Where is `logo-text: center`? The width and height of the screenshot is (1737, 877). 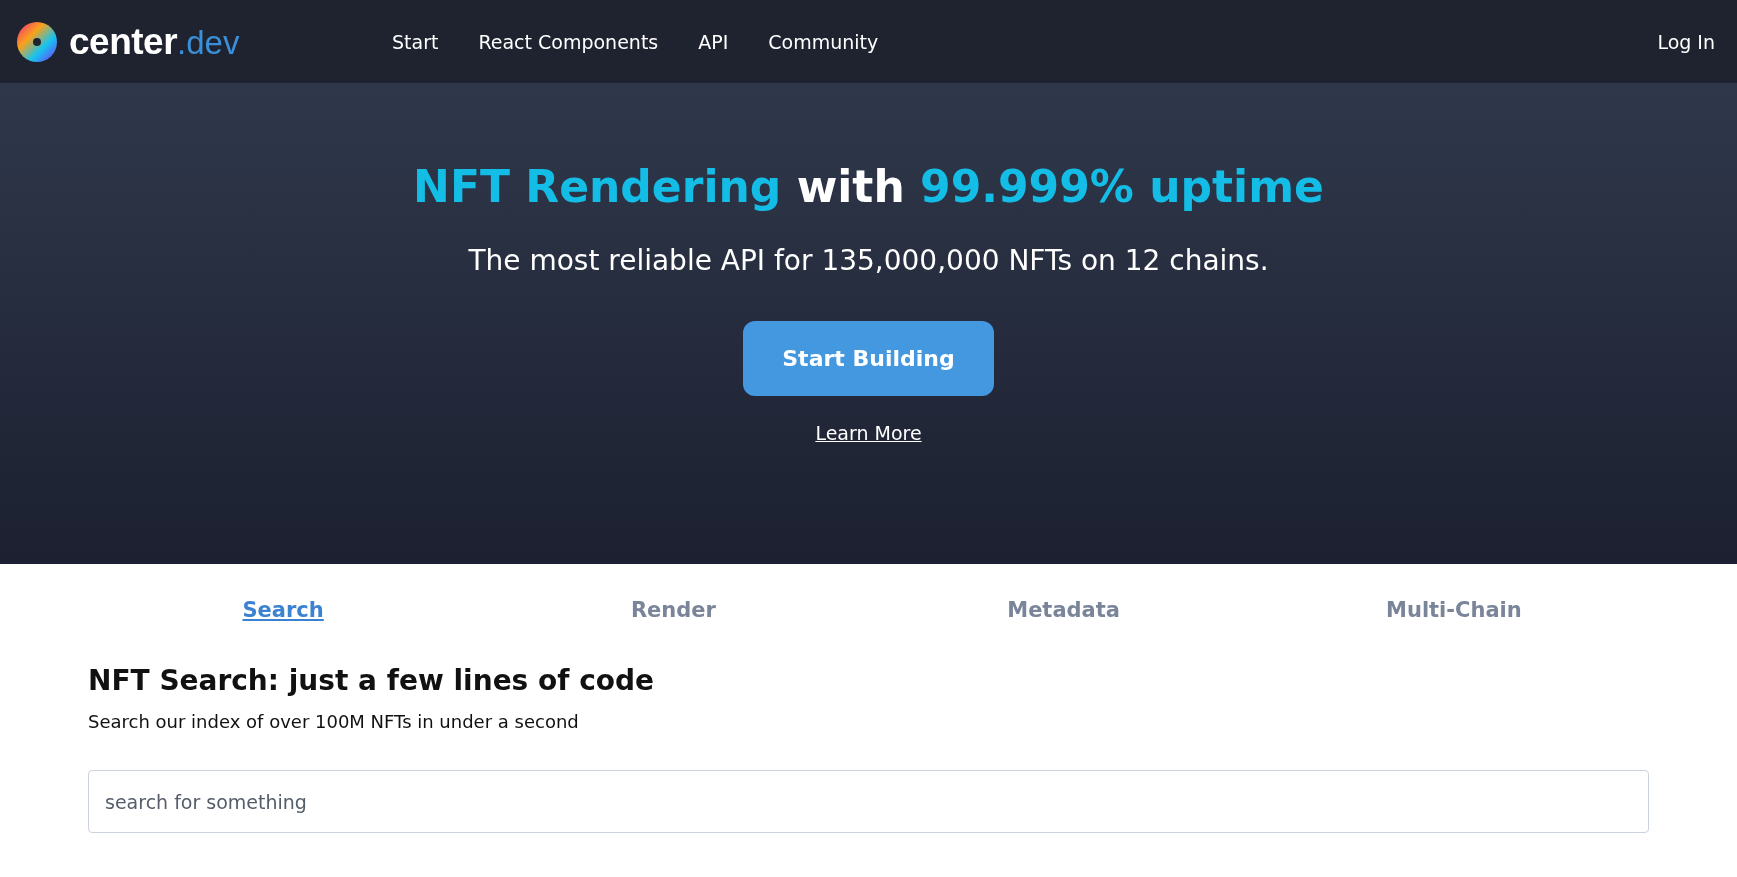
logo-text: center is located at coordinates (123, 41).